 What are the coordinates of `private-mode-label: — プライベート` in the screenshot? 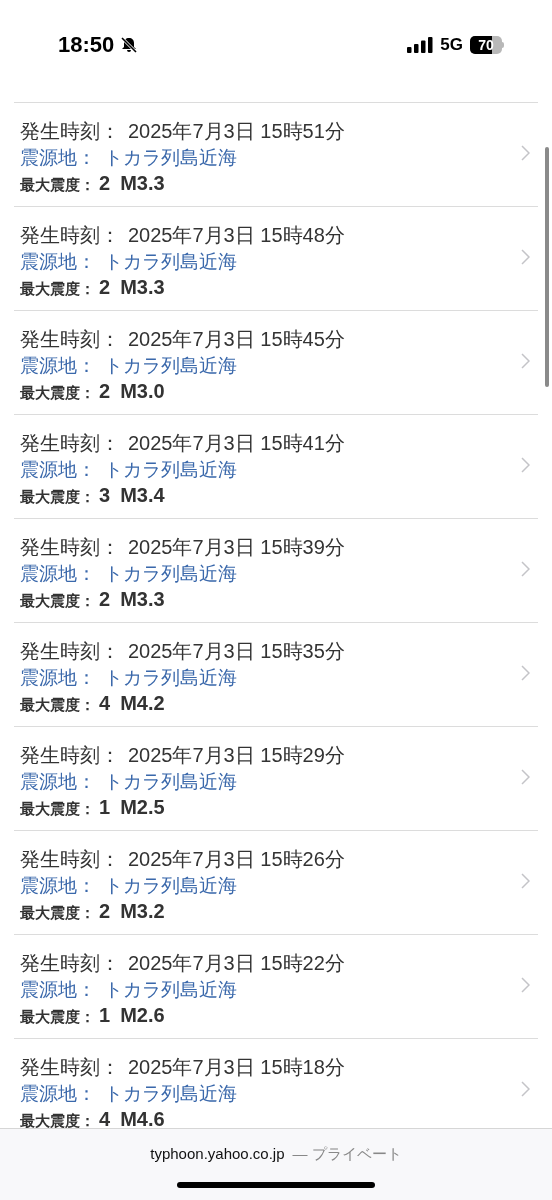 It's located at (347, 1154).